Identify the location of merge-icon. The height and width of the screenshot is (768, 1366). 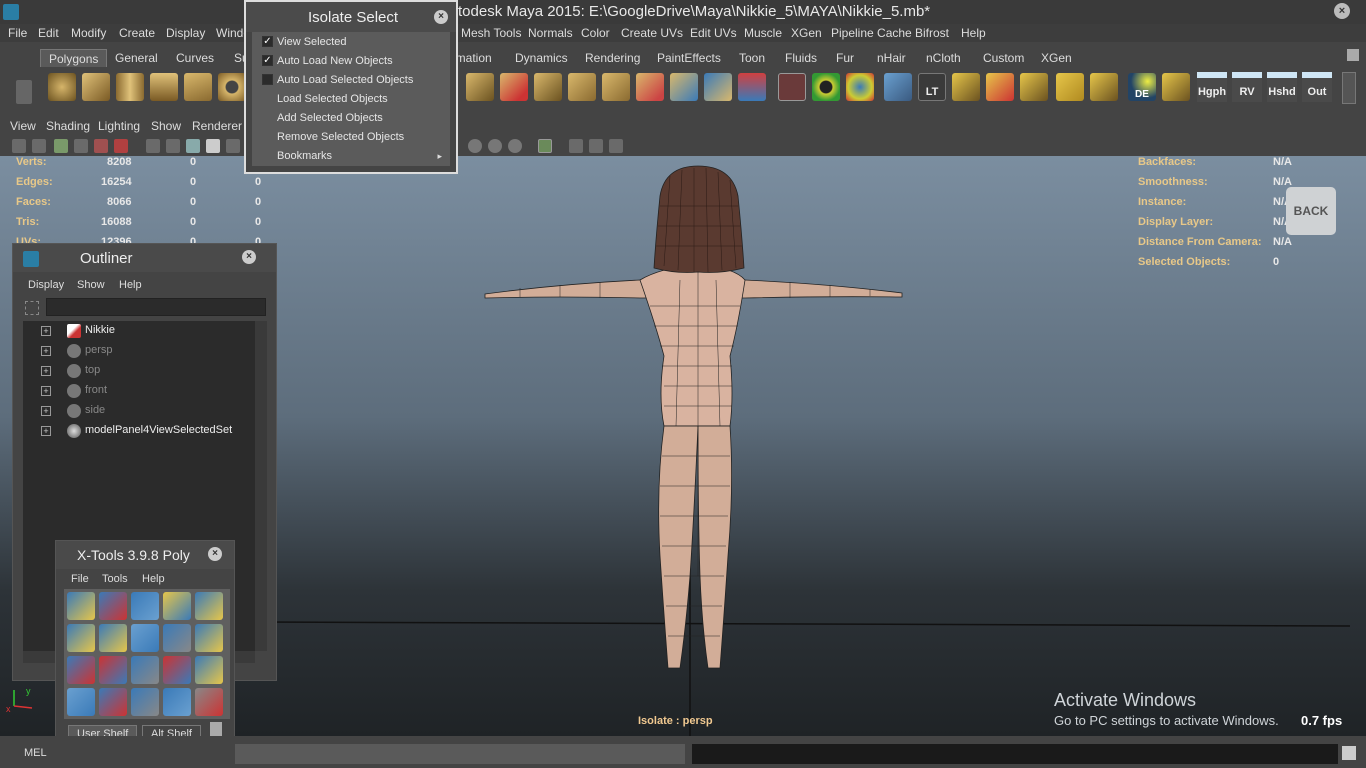
(684, 87).